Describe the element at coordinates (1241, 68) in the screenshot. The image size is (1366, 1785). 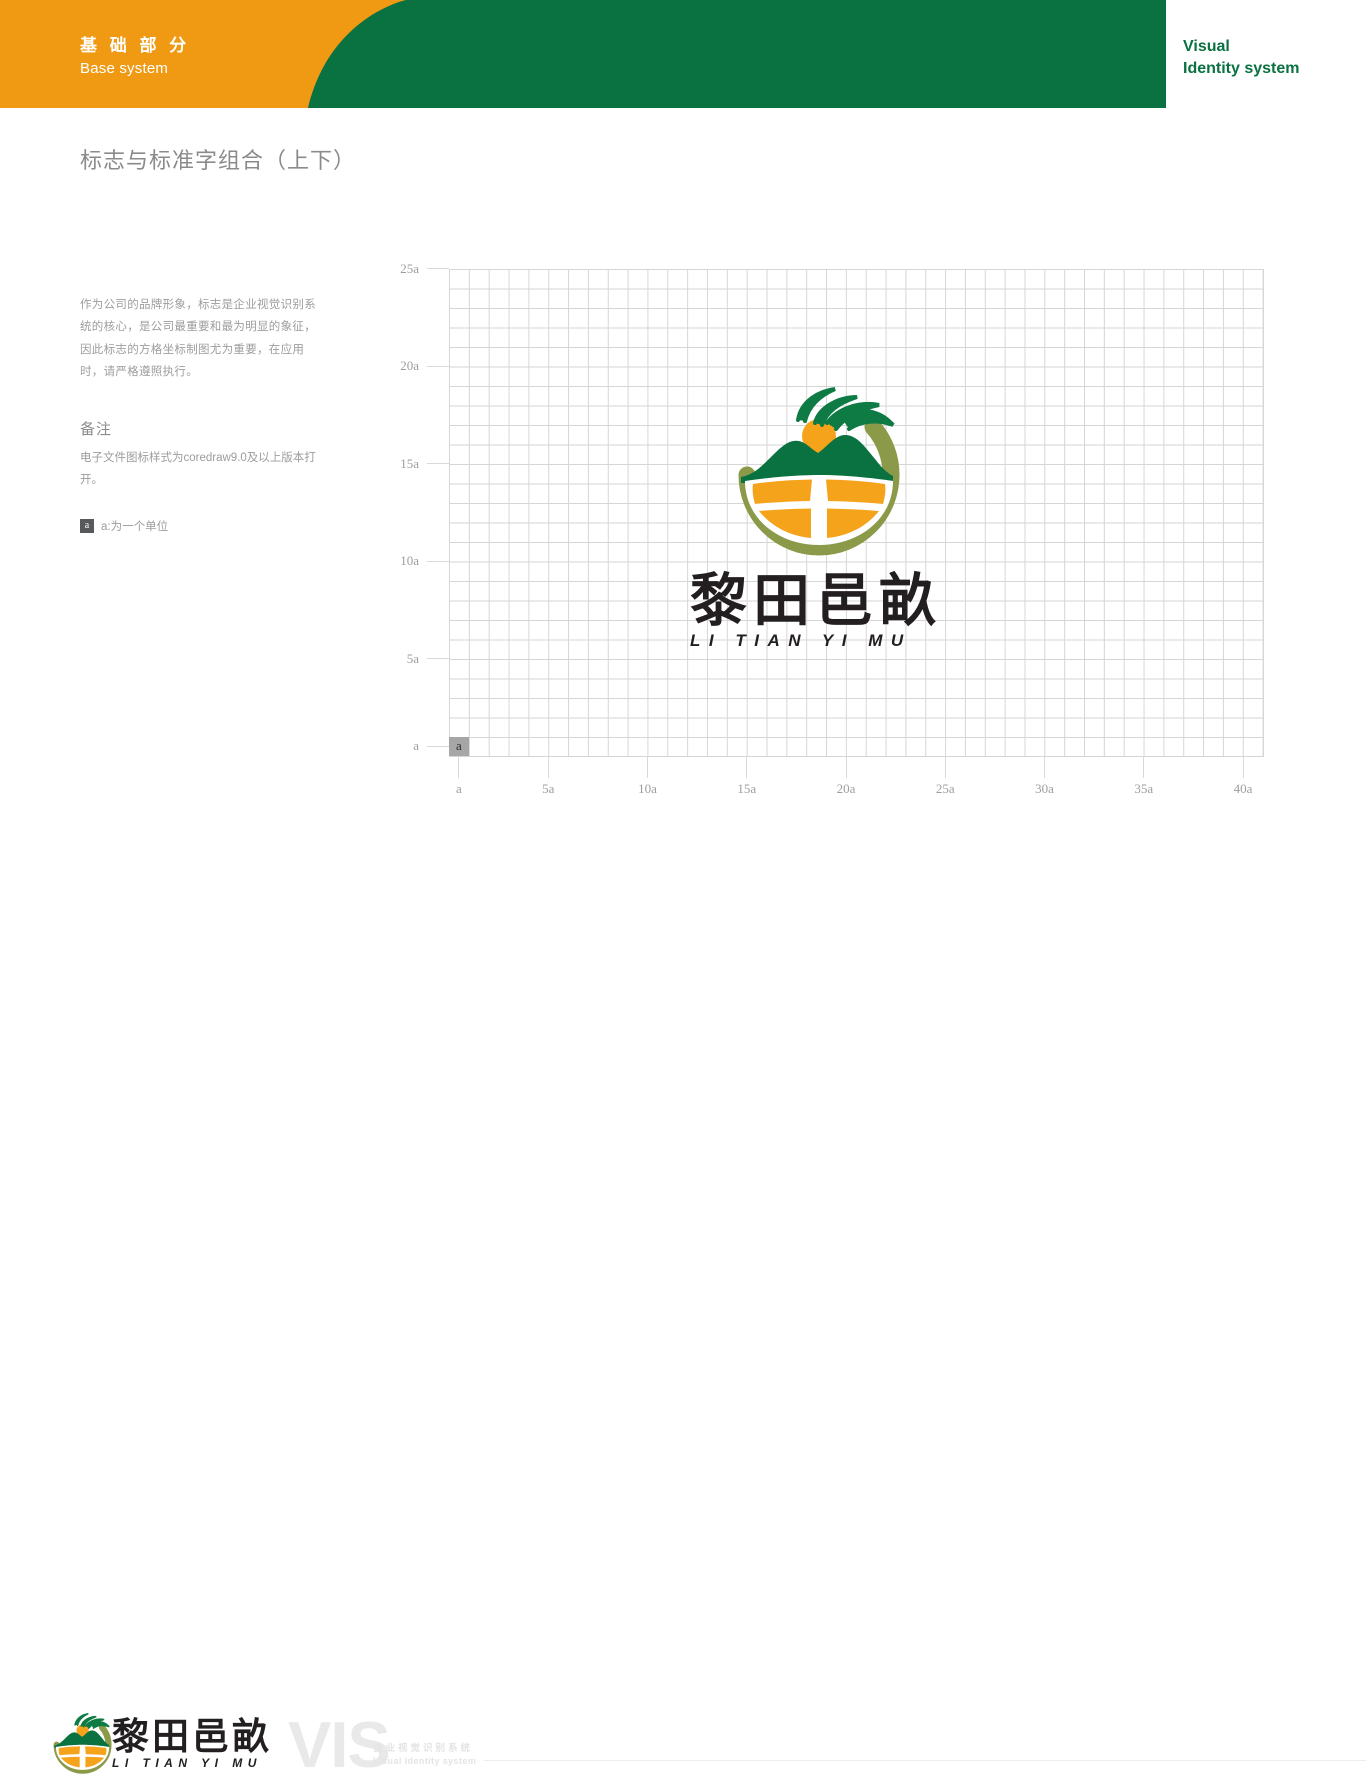
I see `header-right-line2: Identity system` at that location.